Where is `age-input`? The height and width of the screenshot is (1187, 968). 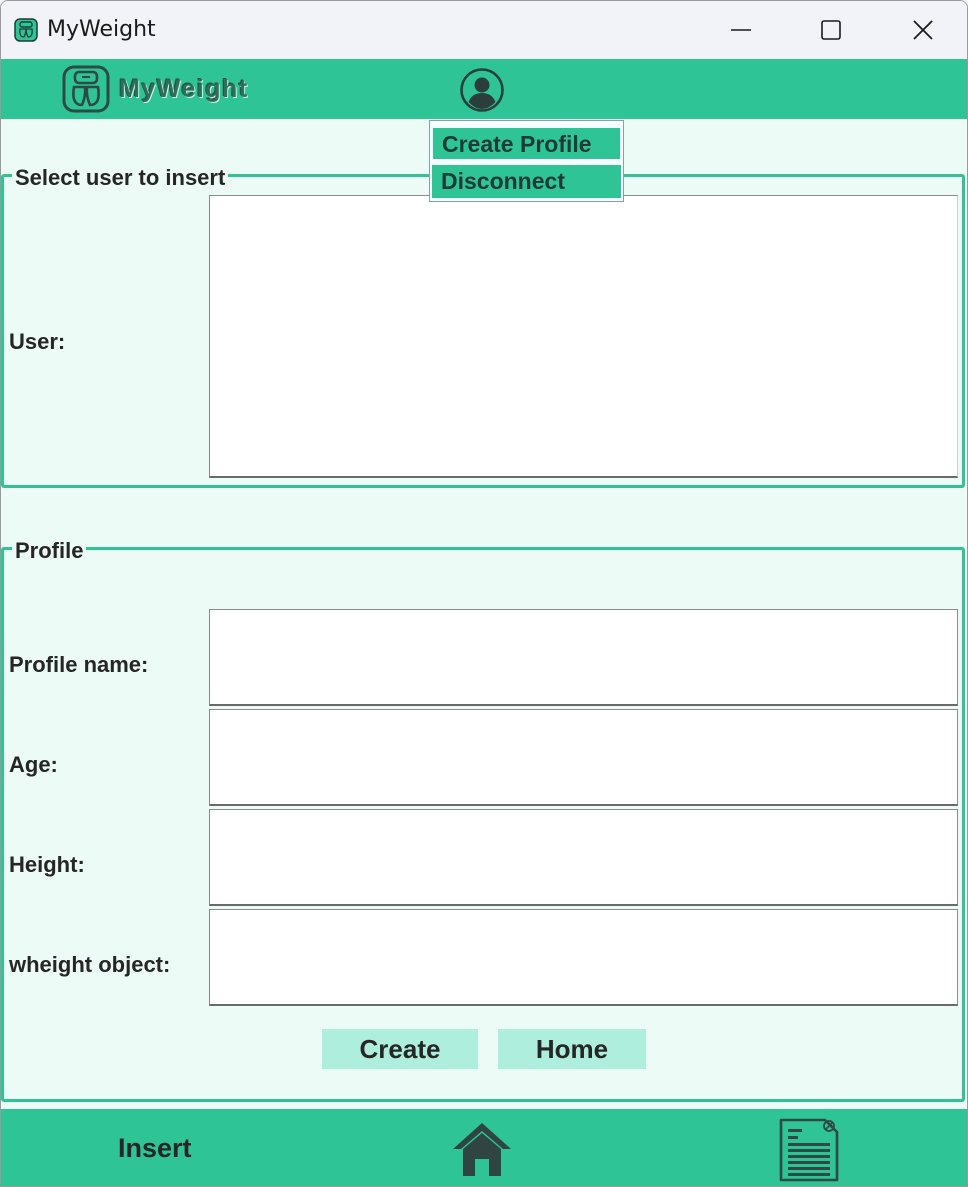 age-input is located at coordinates (583, 757).